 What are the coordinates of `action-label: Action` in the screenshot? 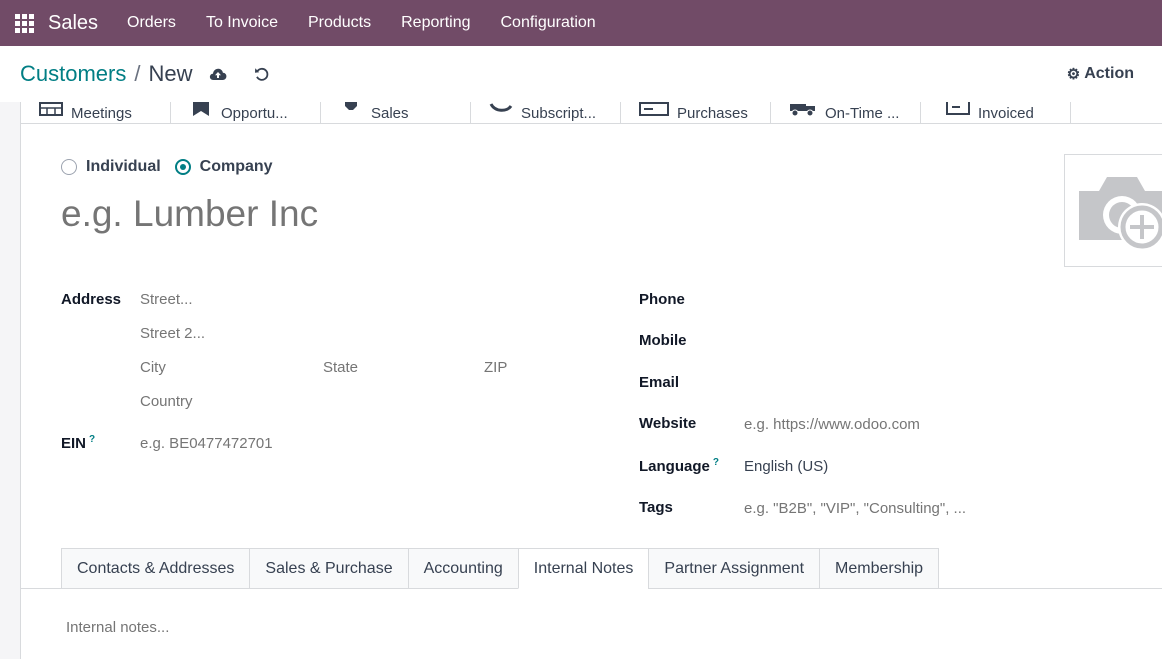 It's located at (1109, 73).